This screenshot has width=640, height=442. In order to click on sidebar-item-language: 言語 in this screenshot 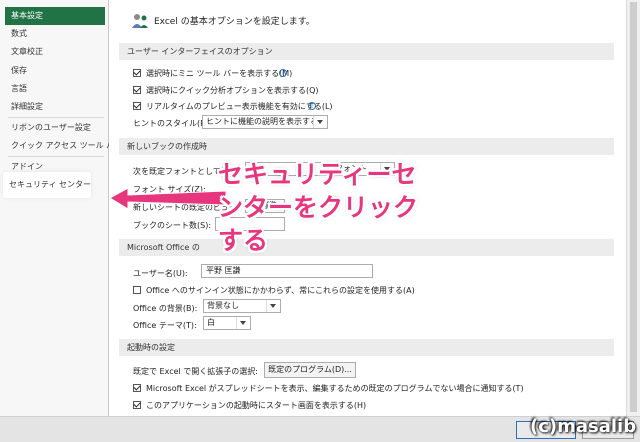, I will do `click(55, 89)`.